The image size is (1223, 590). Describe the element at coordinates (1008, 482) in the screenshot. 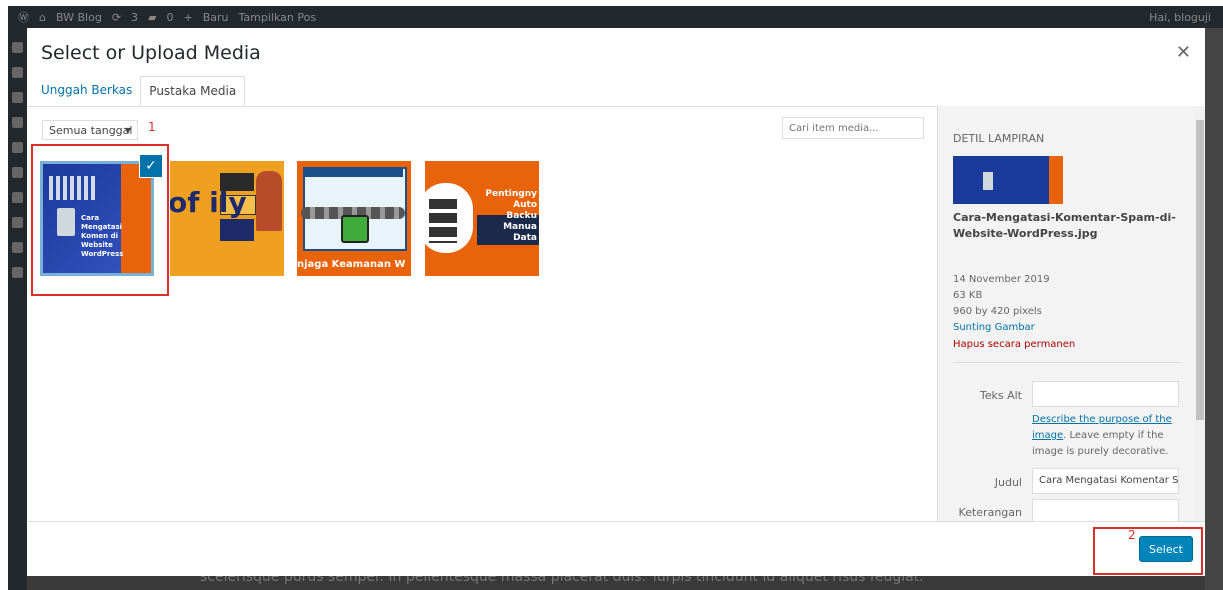

I see `title-label: Judul` at that location.